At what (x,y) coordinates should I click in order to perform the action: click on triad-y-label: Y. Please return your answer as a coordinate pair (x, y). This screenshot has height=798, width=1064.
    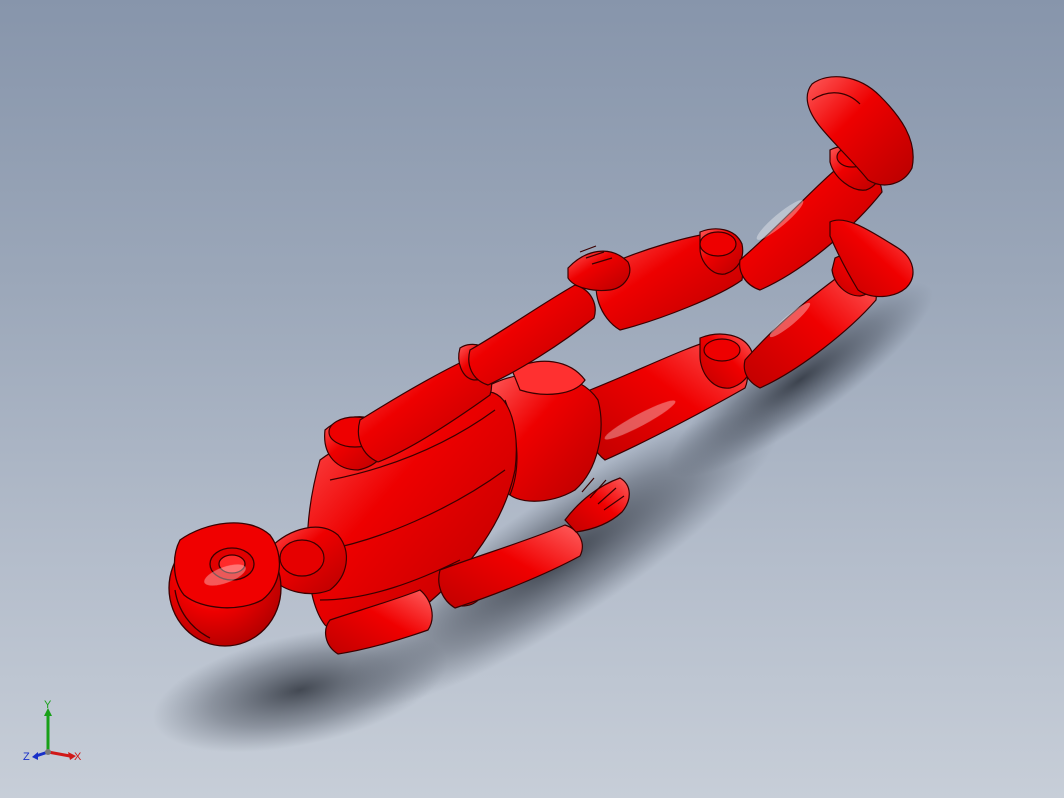
    Looking at the image, I should click on (48, 705).